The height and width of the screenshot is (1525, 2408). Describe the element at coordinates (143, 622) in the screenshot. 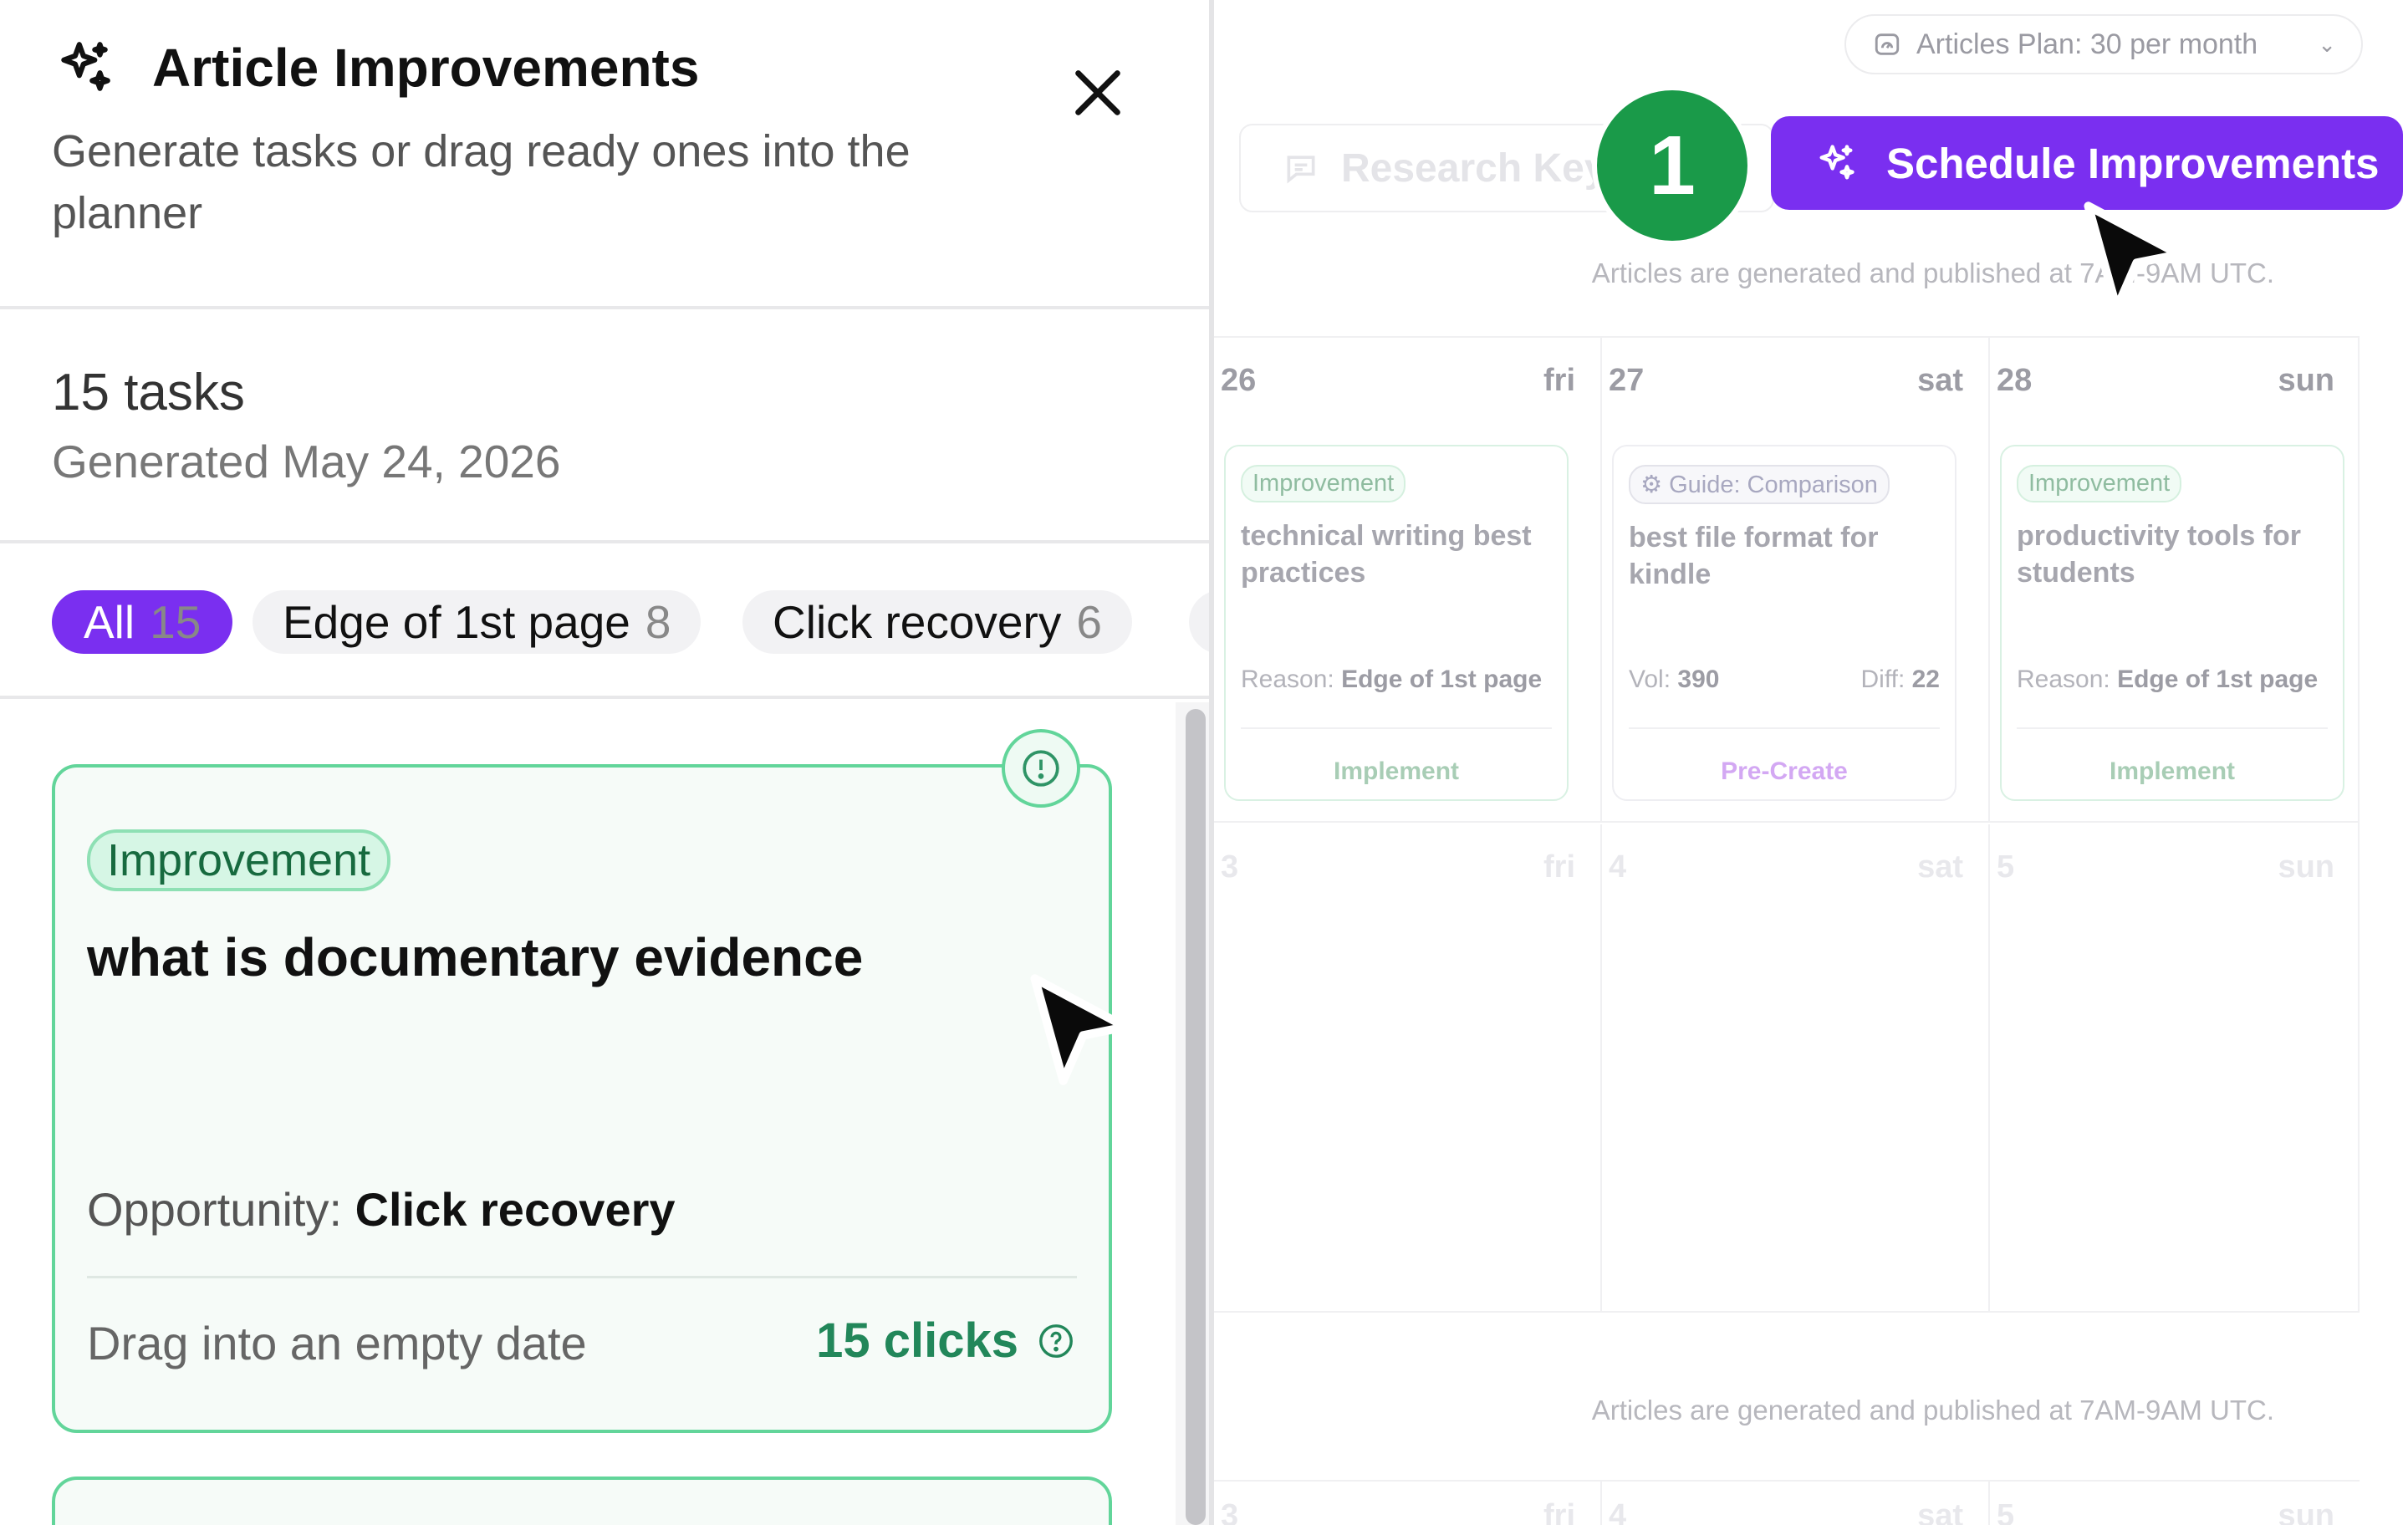

I see `filter-chip-all: All 15` at that location.